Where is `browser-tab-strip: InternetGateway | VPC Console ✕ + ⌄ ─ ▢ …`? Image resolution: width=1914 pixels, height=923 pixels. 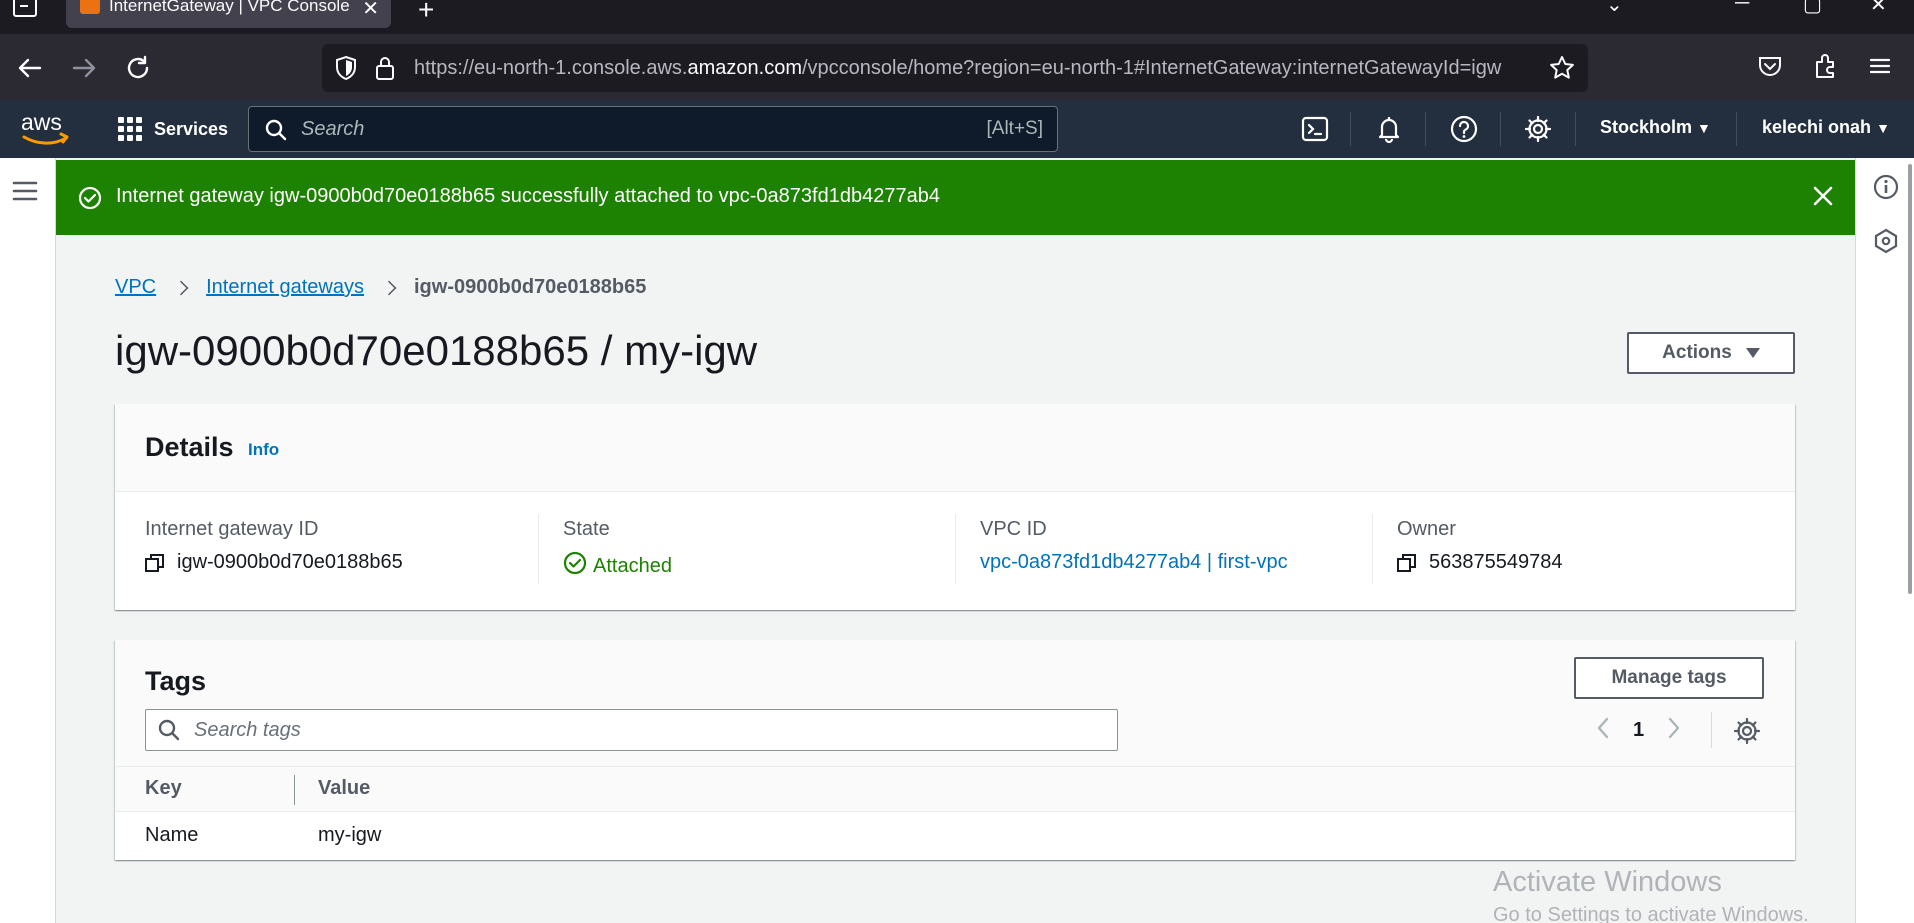 browser-tab-strip: InternetGateway | VPC Console ✕ + ⌄ ─ ▢ … is located at coordinates (957, 17).